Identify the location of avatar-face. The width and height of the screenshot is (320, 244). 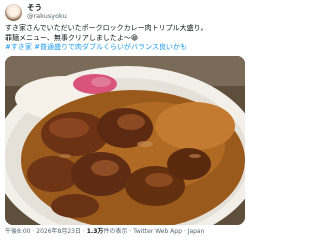
(13, 11).